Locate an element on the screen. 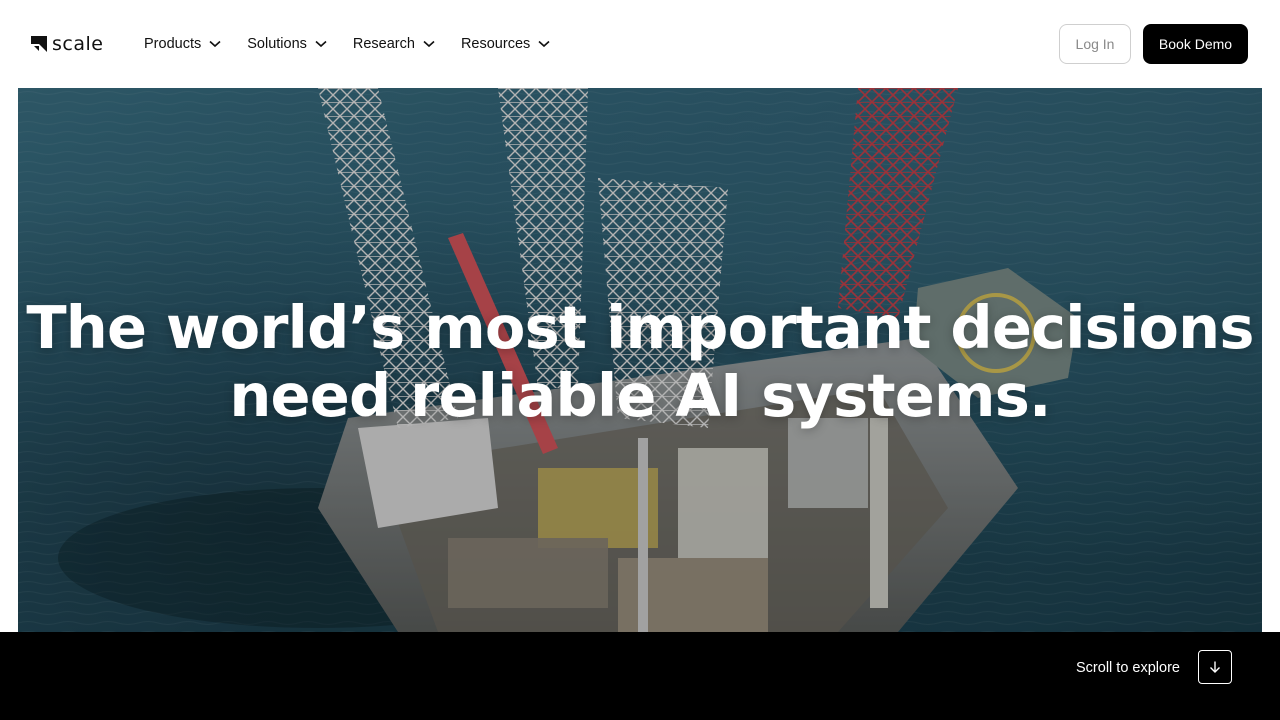 The width and height of the screenshot is (1280, 720). scroll-down-button is located at coordinates (1215, 667).